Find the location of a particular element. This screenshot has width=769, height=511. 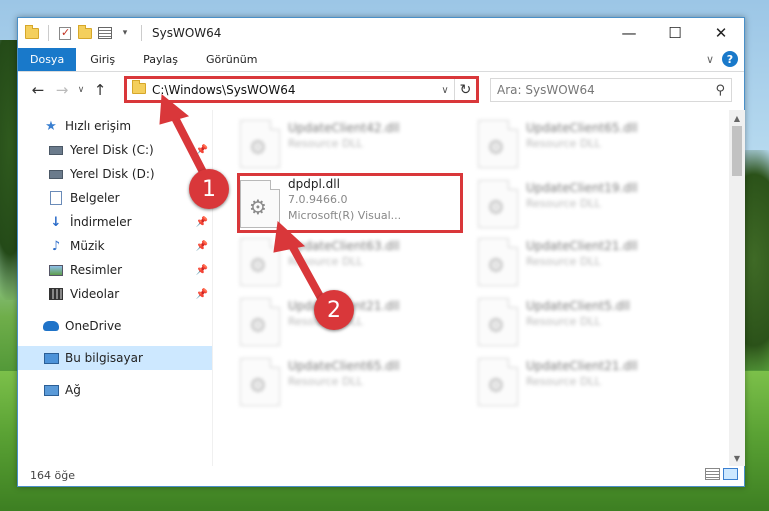

scroll-thumb is located at coordinates (737, 151).